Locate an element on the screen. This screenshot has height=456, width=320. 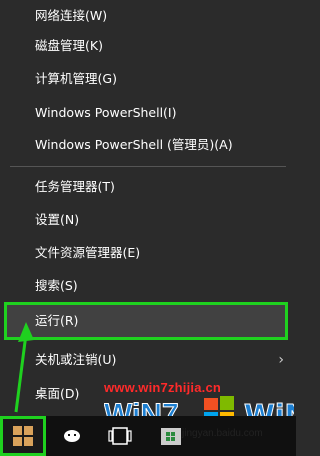
menu-item-powershell-admin: Windows PowerShell (管理员)(A) is located at coordinates (145, 145).